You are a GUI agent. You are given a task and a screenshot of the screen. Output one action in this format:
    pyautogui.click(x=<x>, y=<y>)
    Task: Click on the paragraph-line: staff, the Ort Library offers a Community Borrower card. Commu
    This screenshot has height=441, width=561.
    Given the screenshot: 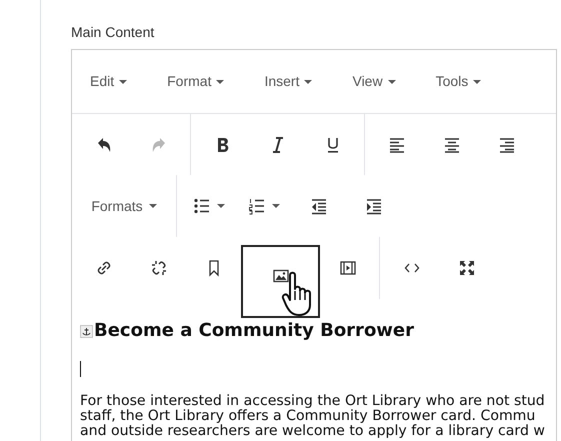 What is the action you would take?
    pyautogui.click(x=308, y=416)
    